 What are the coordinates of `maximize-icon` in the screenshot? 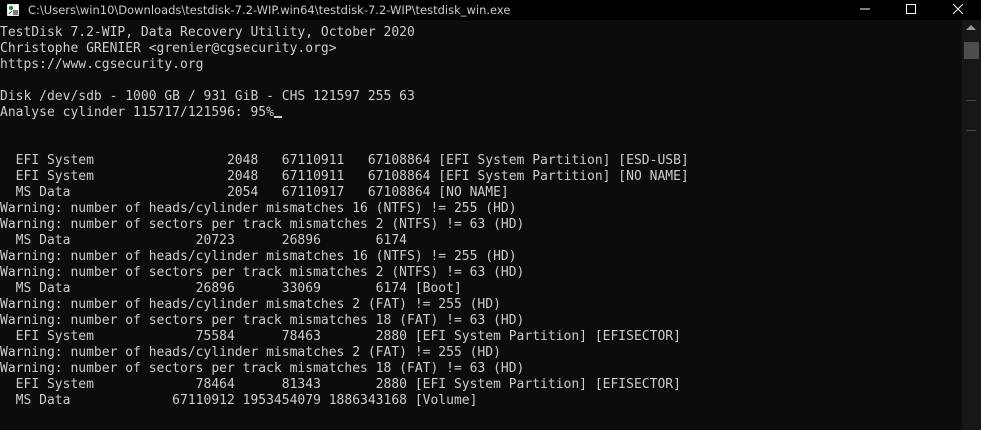 It's located at (911, 10).